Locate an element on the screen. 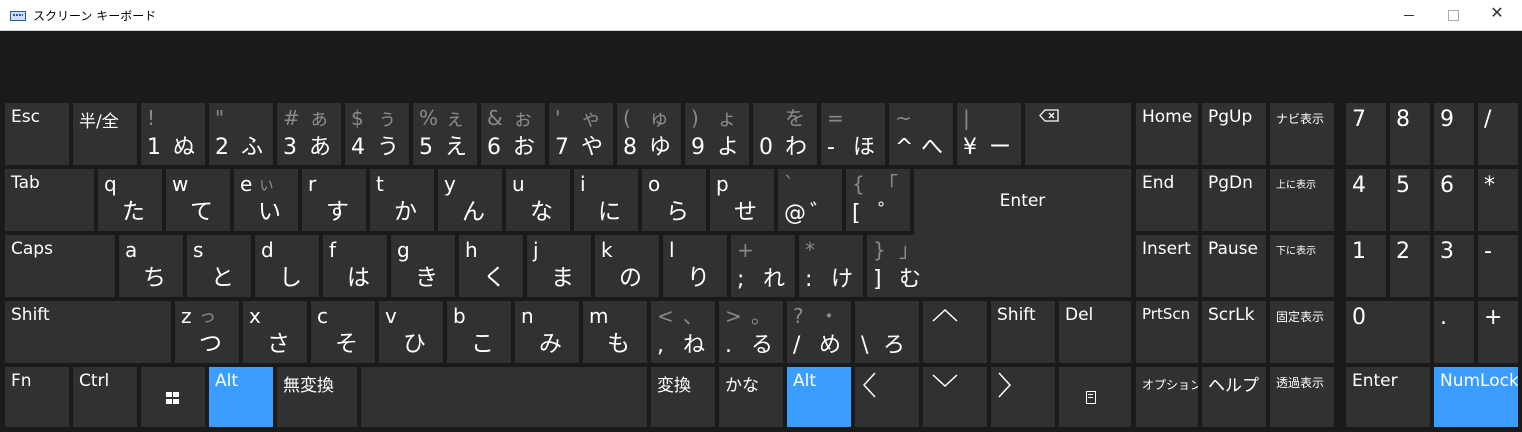 The image size is (1522, 432). numpad-2: 2 is located at coordinates (1410, 266).